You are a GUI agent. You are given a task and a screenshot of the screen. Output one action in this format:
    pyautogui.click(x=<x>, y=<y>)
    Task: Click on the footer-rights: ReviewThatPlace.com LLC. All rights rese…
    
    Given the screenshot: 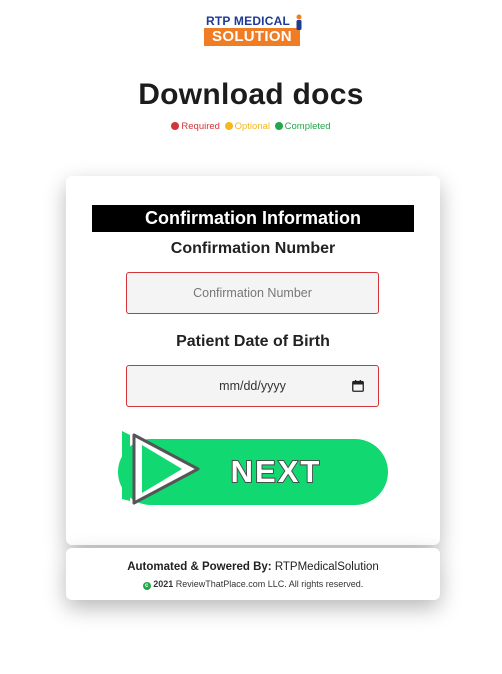 What is the action you would take?
    pyautogui.click(x=269, y=584)
    